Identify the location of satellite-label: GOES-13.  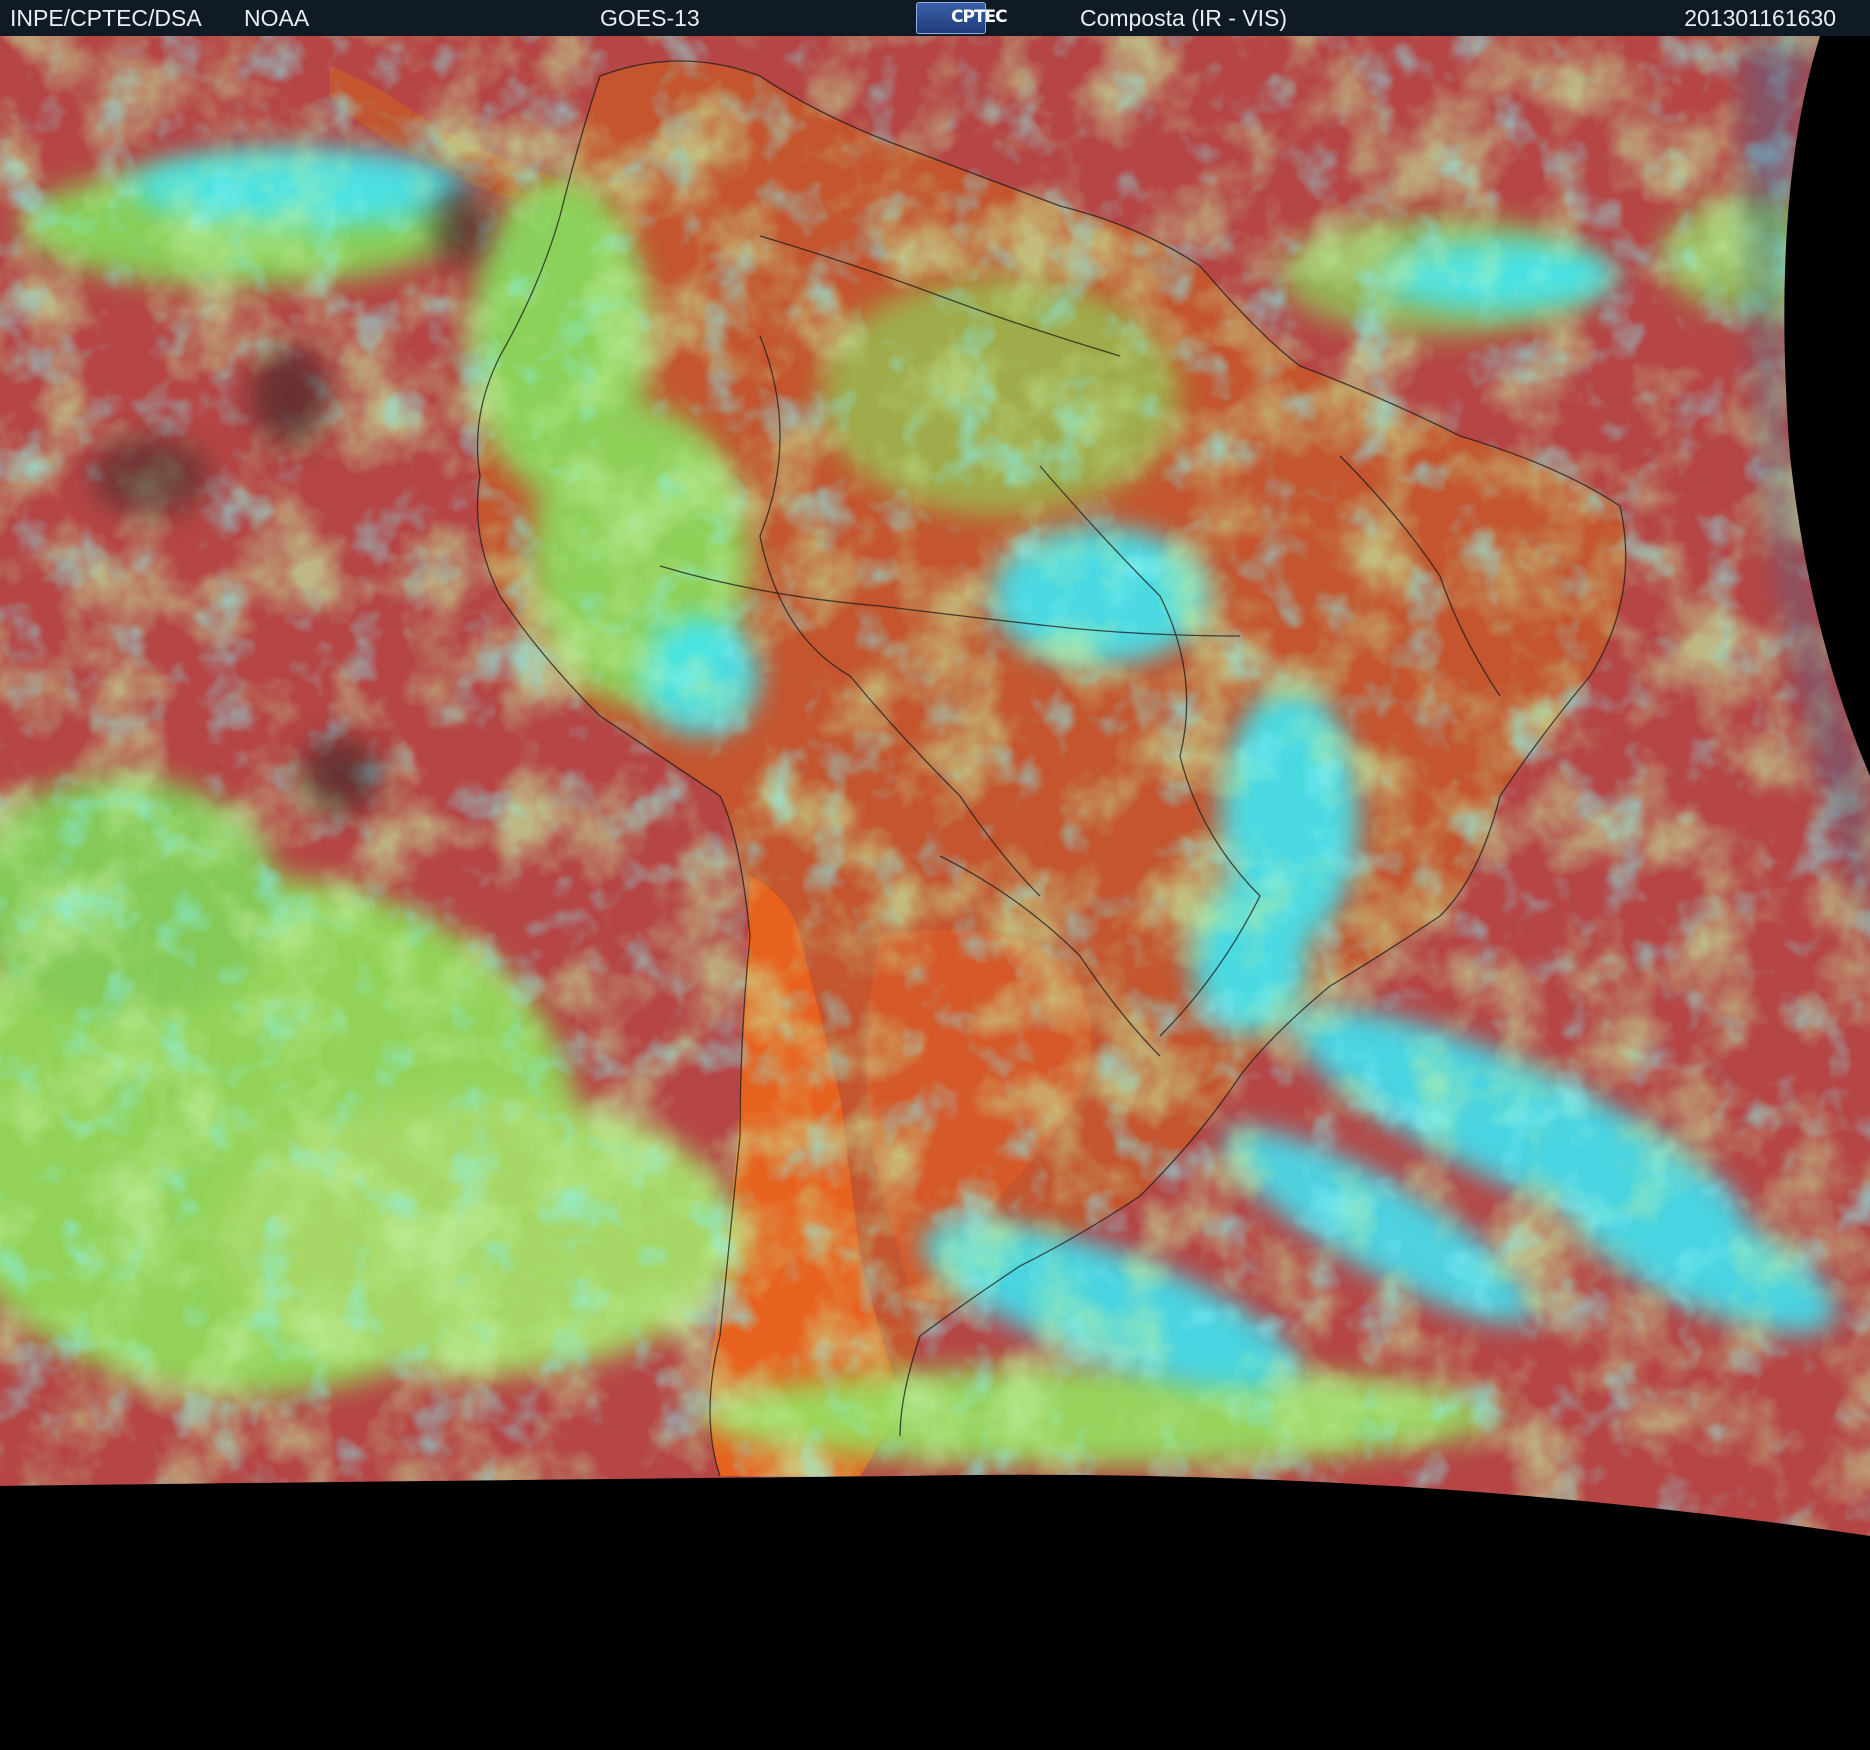
(650, 18).